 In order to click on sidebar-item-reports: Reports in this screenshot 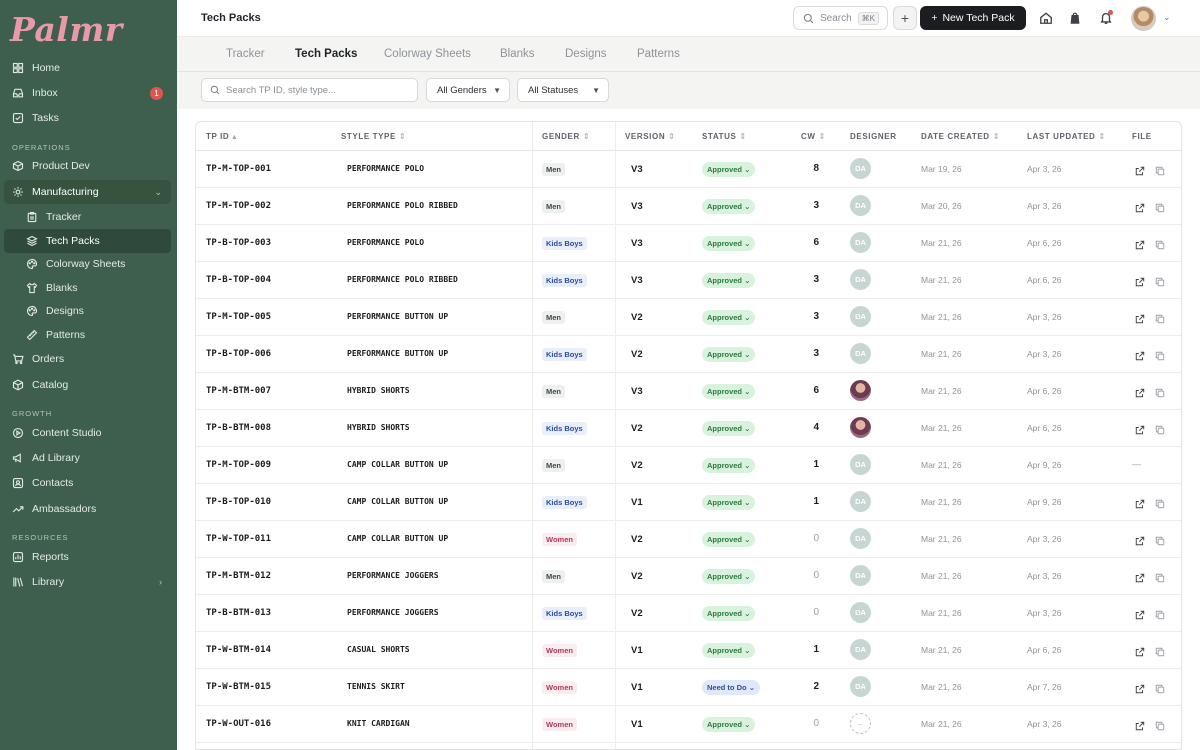, I will do `click(87, 557)`.